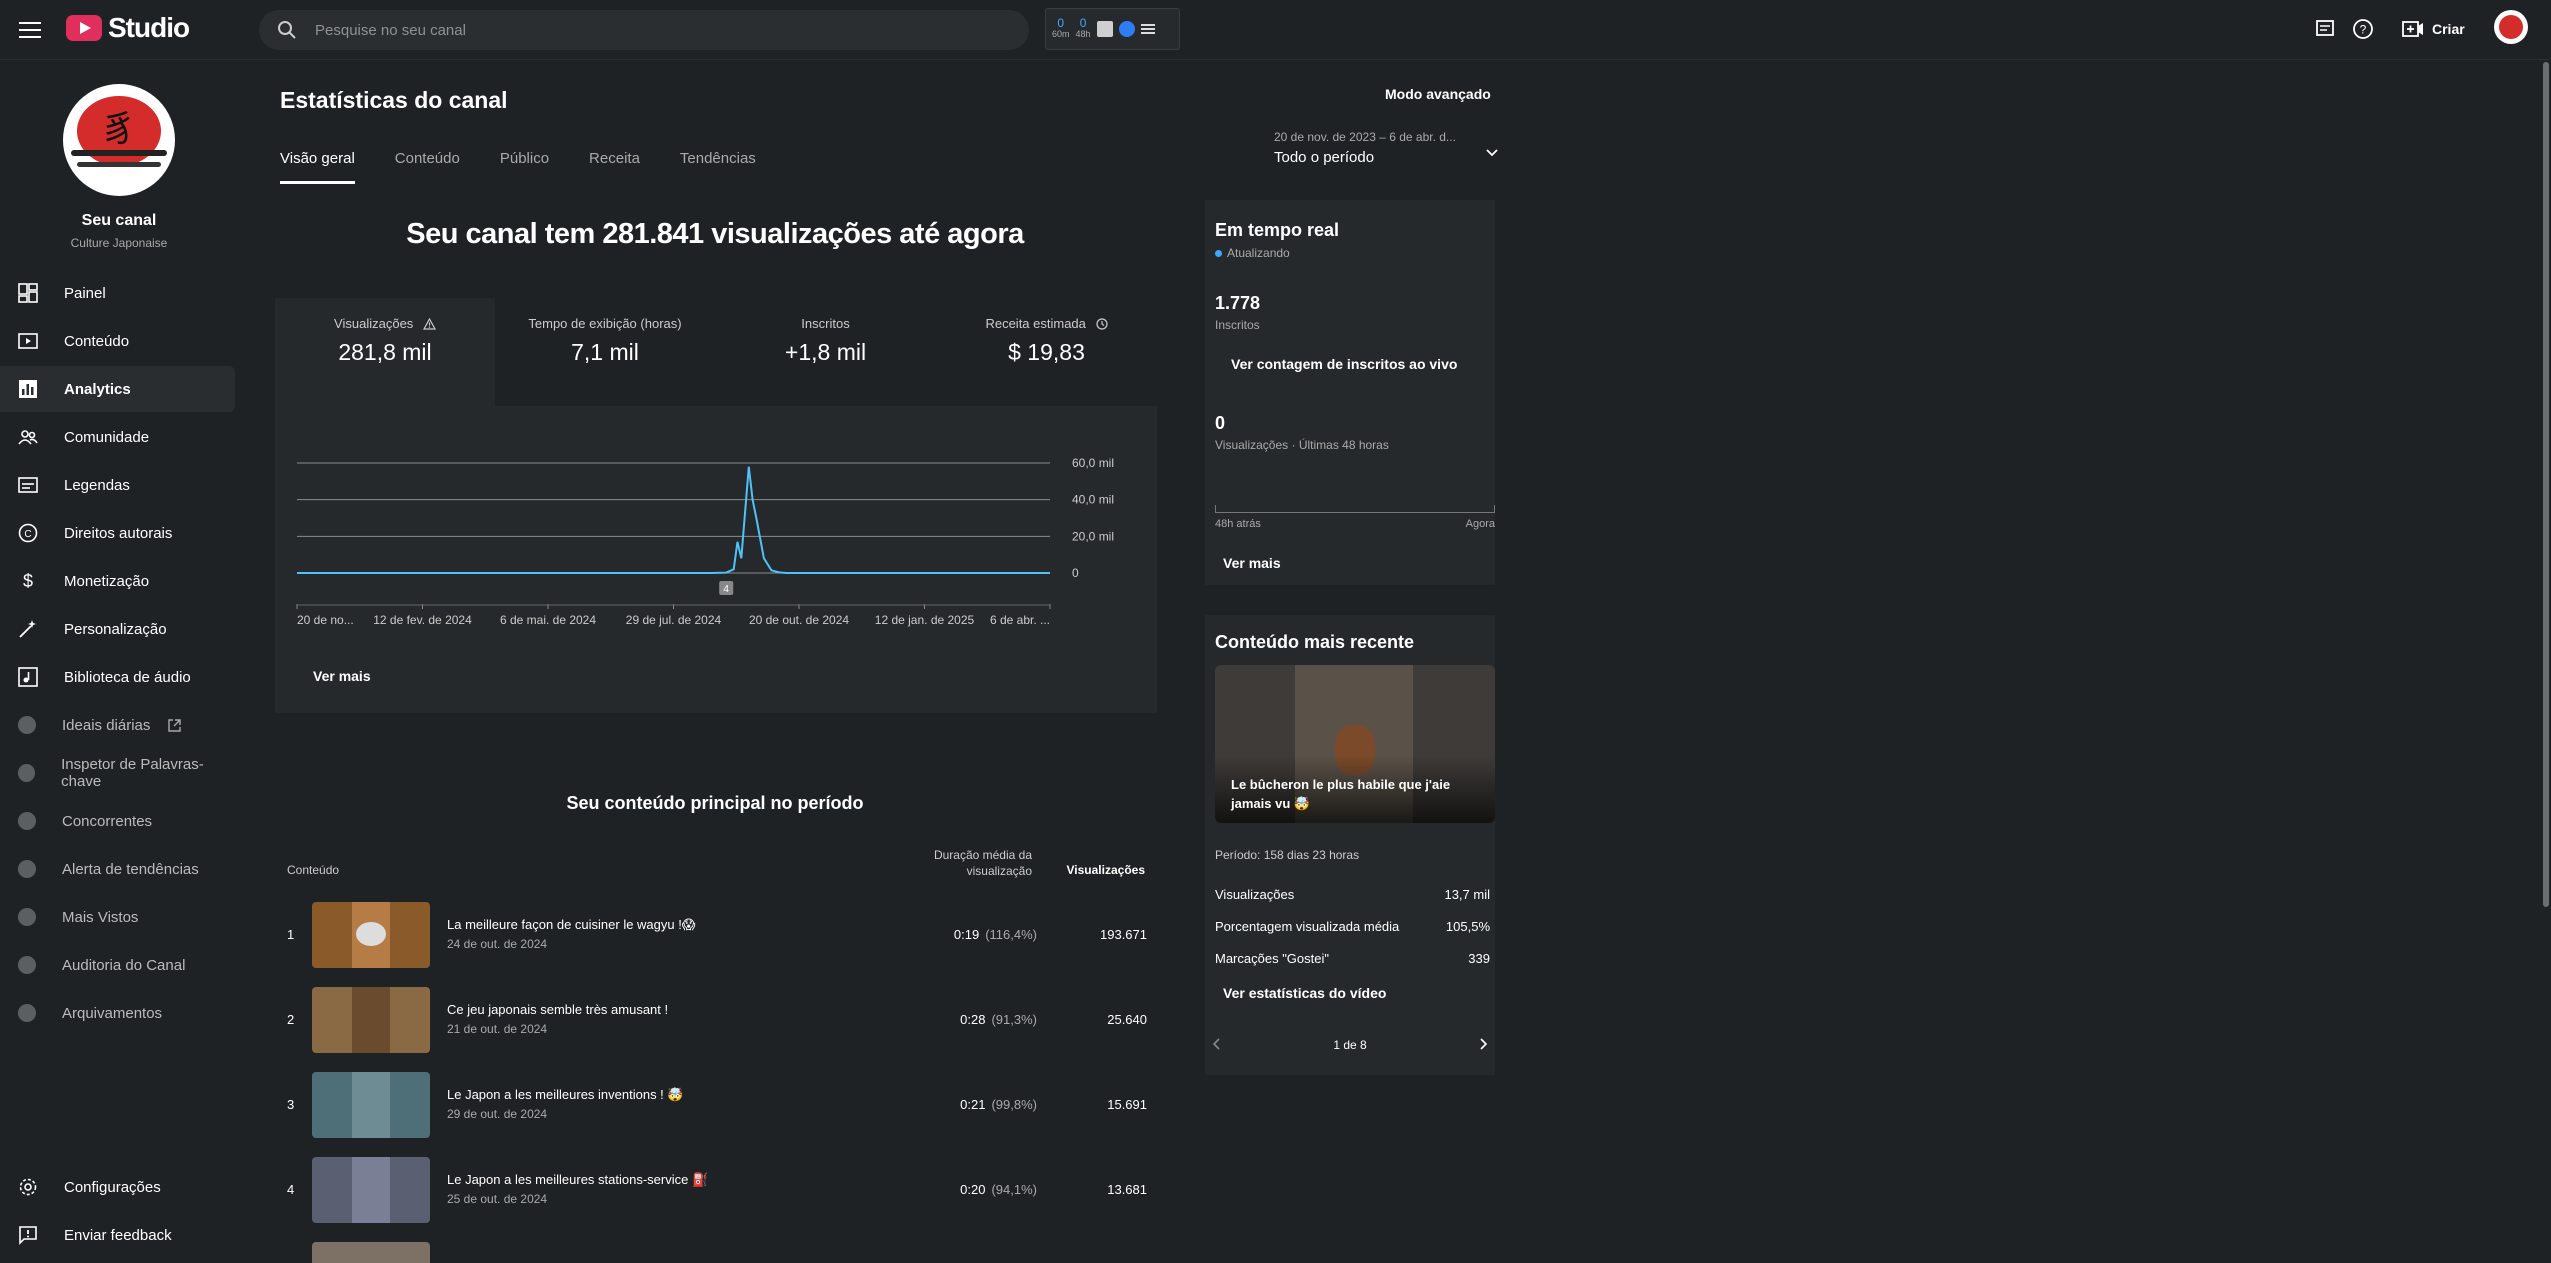 The width and height of the screenshot is (2551, 1263). What do you see at coordinates (1344, 364) in the screenshot?
I see `live-subscribers-button: Ver contagem de inscritos ao vivo` at bounding box center [1344, 364].